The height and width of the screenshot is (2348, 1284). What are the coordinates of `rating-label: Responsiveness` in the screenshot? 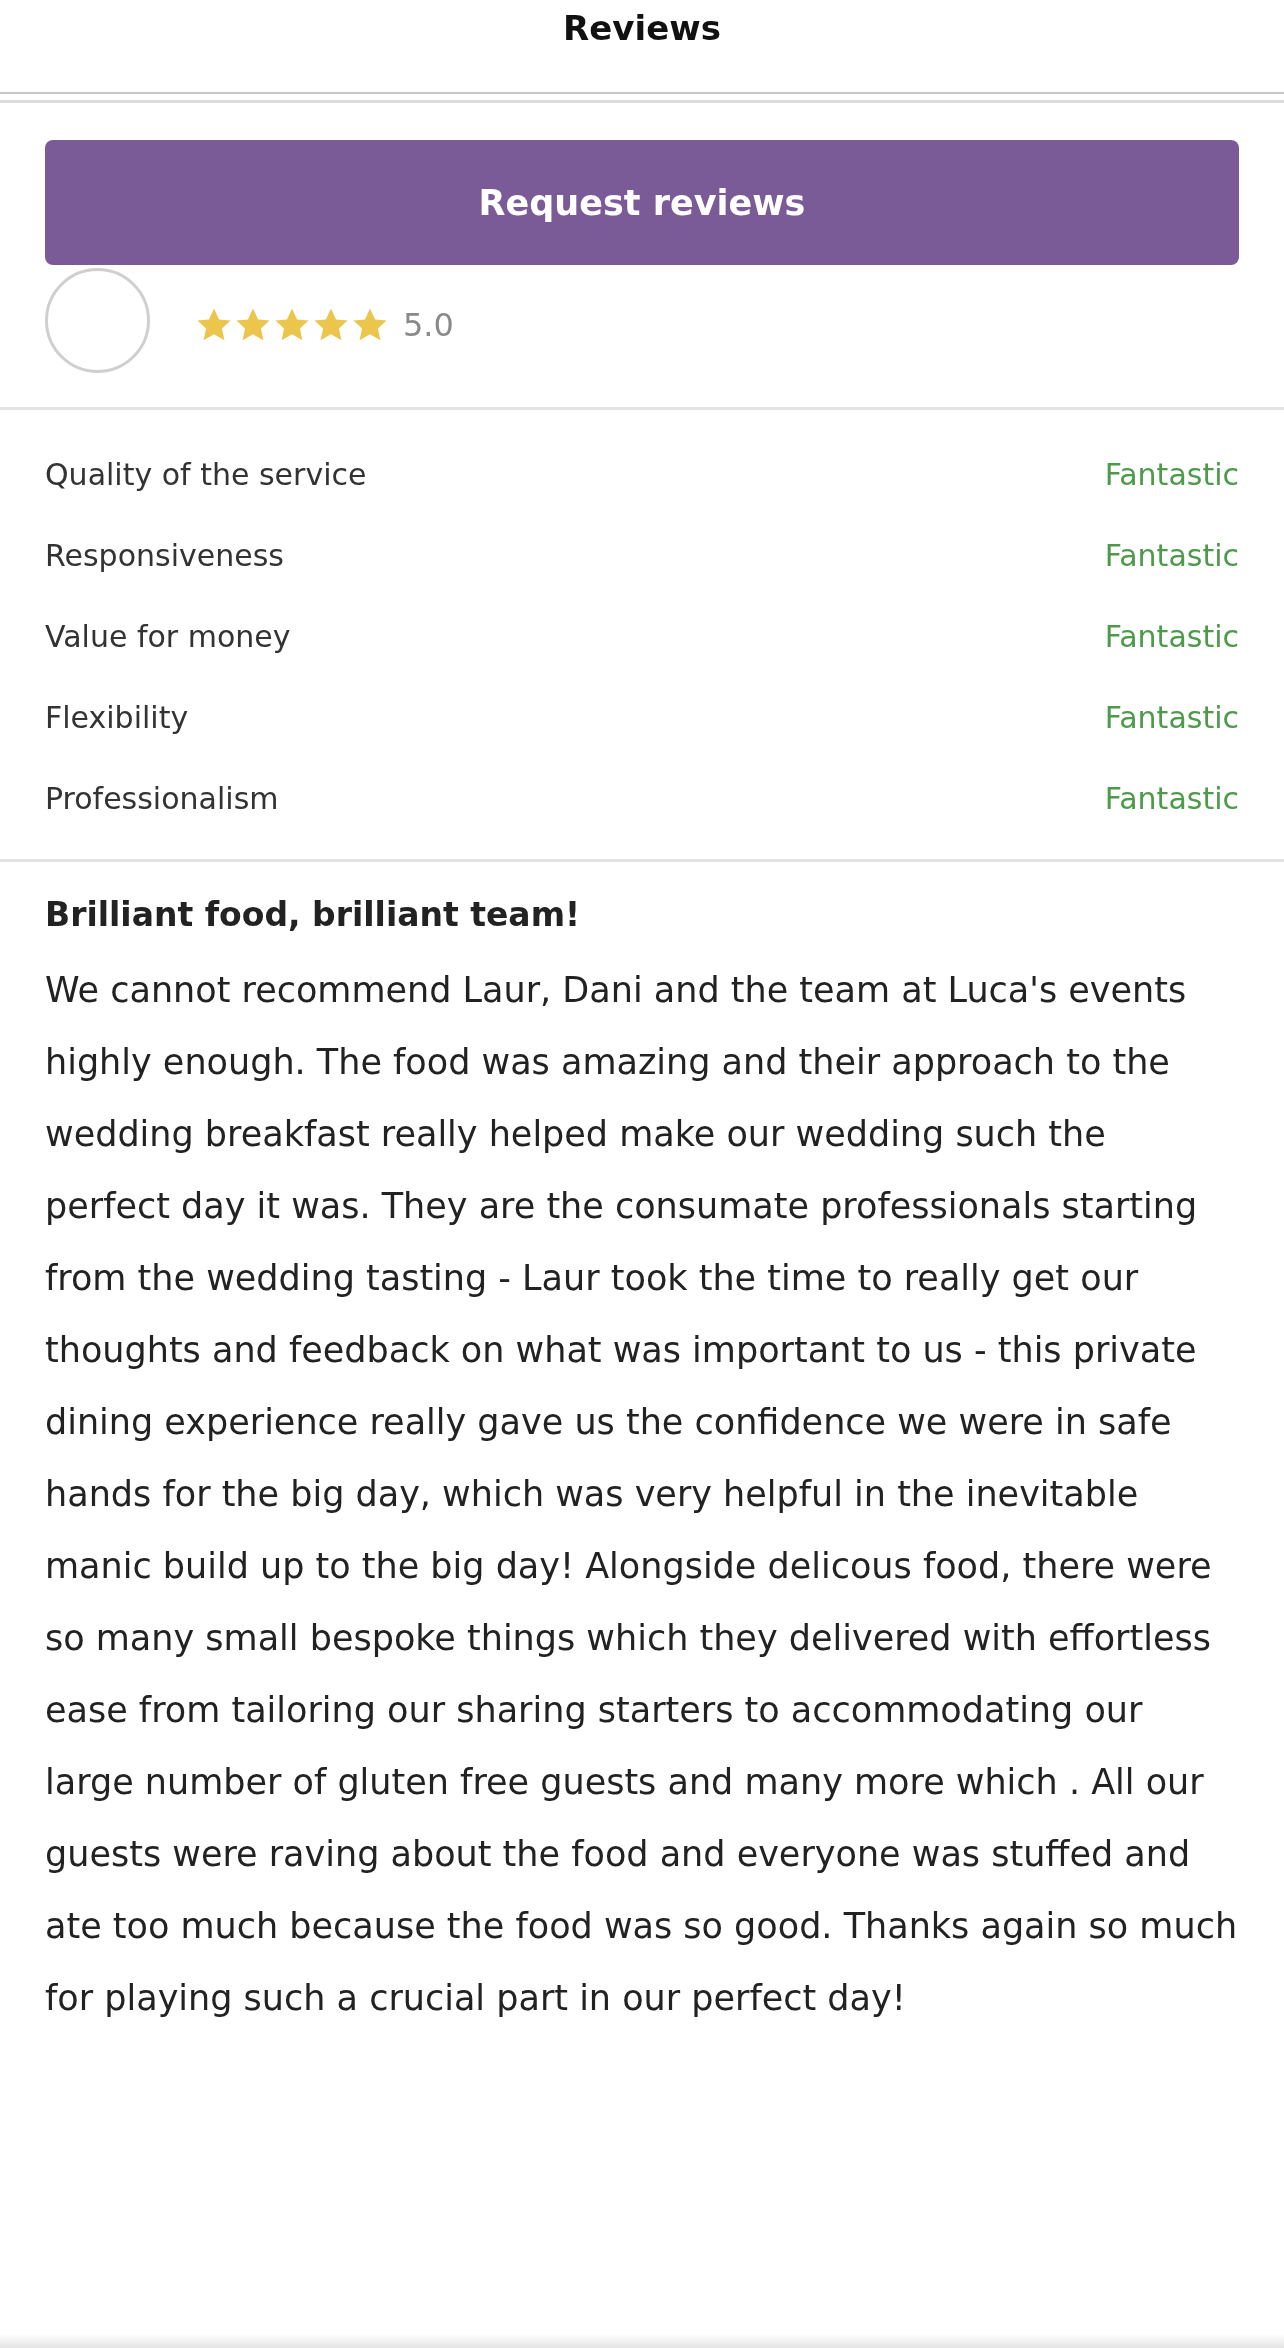 It's located at (164, 555).